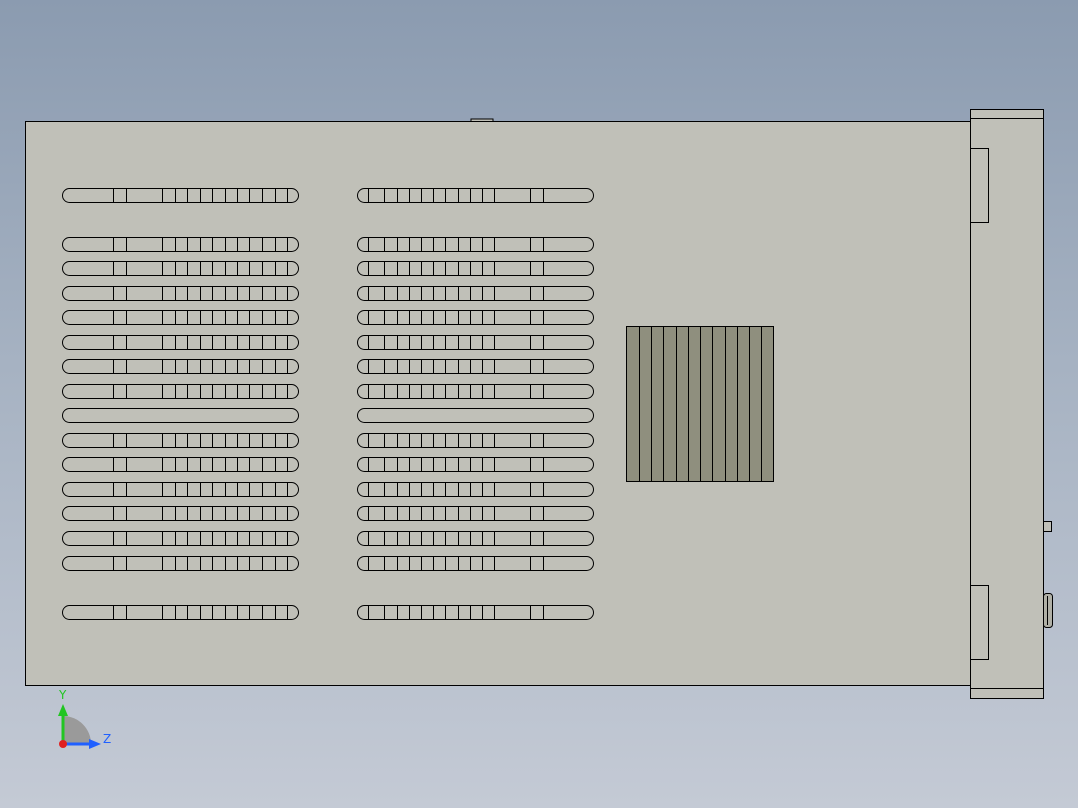 Image resolution: width=1078 pixels, height=808 pixels. What do you see at coordinates (77, 730) in the screenshot?
I see `triad-quadrant` at bounding box center [77, 730].